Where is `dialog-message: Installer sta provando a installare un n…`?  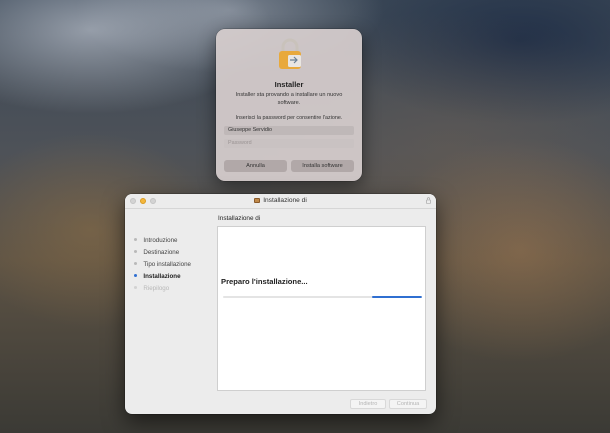
dialog-message: Installer sta provando a installare un n… is located at coordinates (289, 99).